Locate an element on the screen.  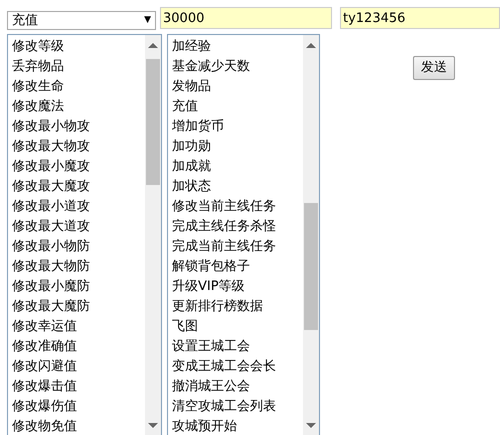
list-option: 修改最大道攻 is located at coordinates (76, 227).